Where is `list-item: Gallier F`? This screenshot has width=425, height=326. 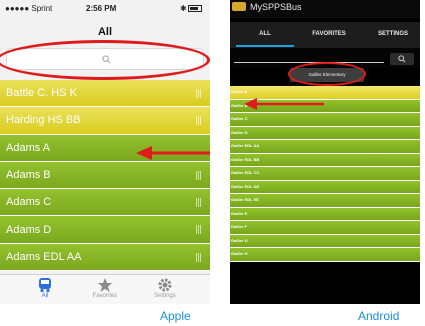
list-item: Gallier F is located at coordinates (325, 228).